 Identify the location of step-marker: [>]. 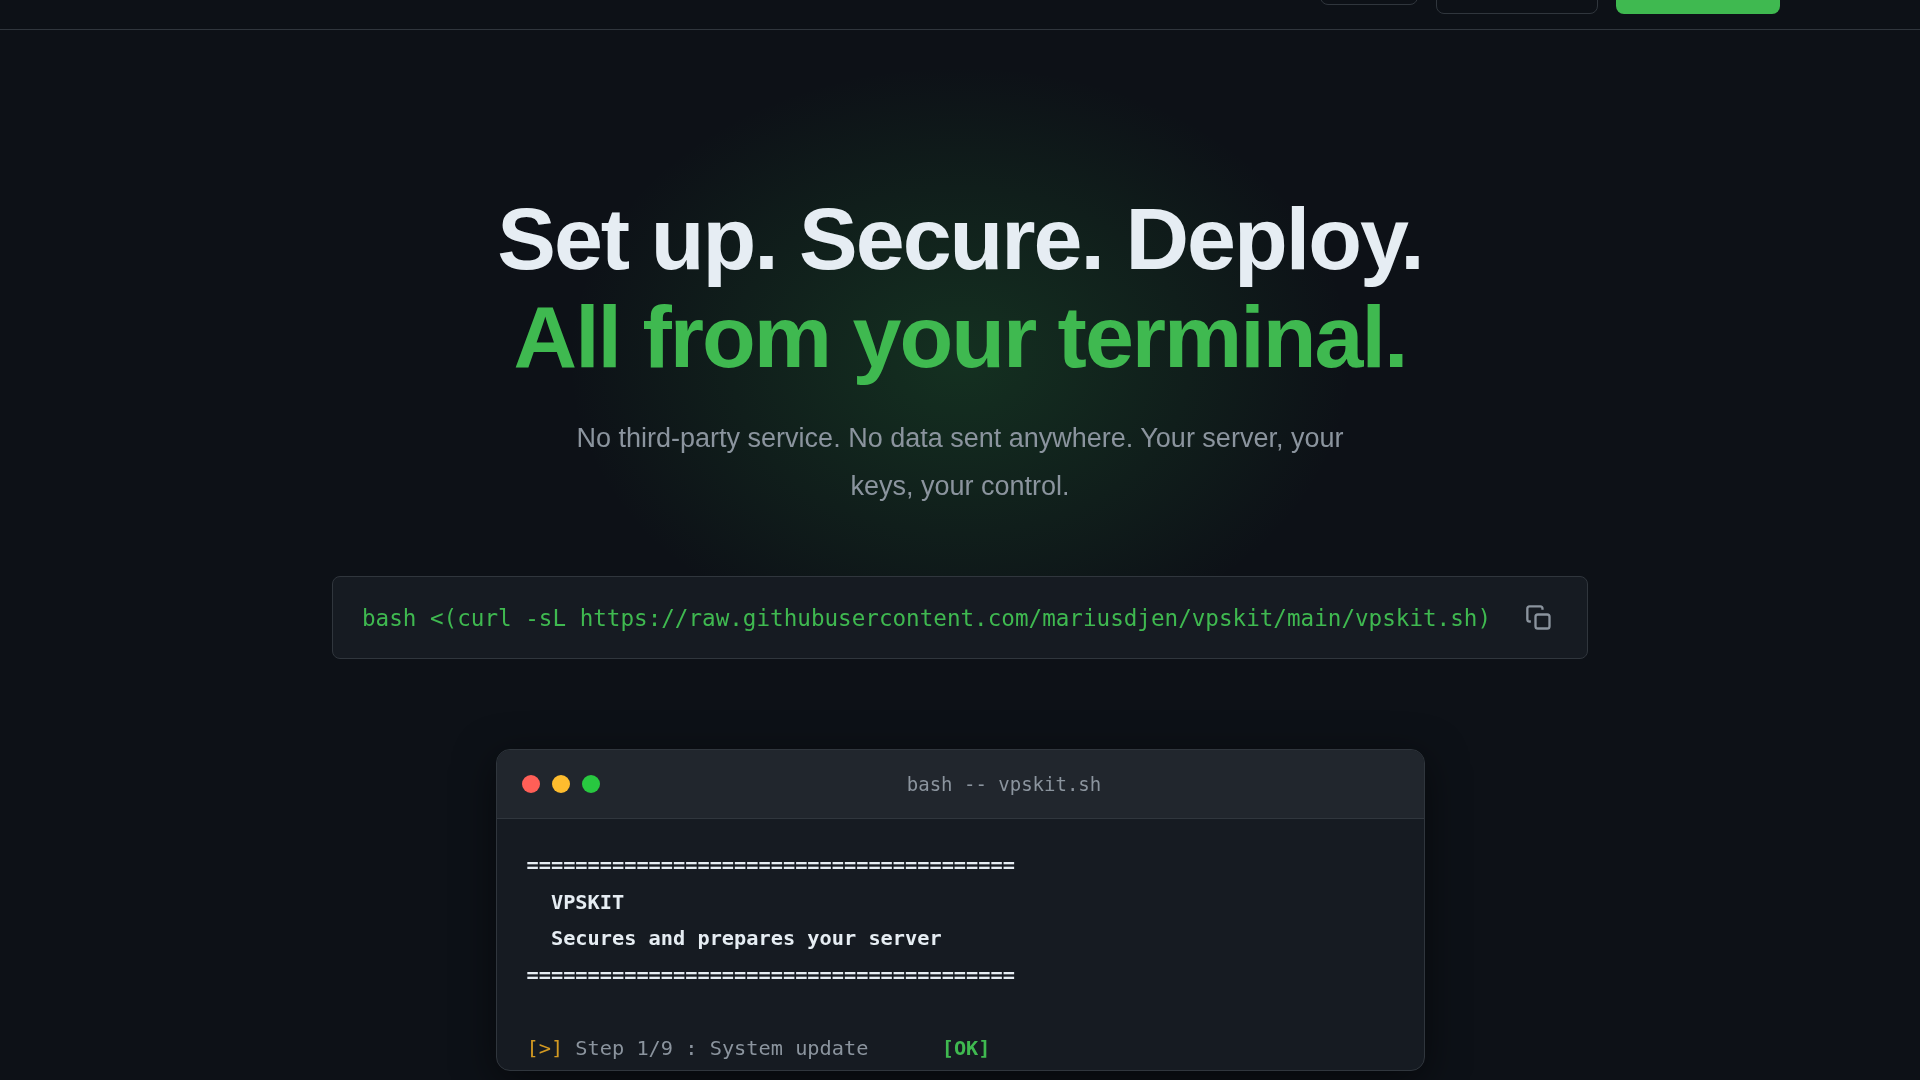
(545, 1047).